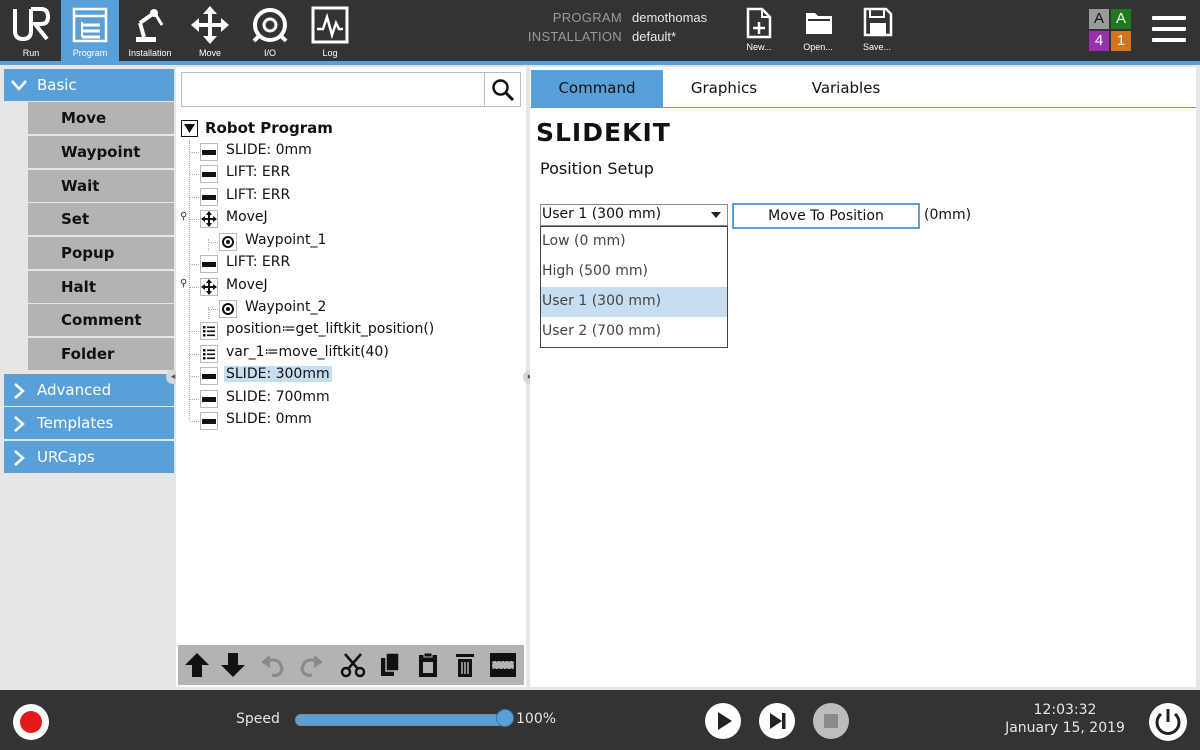 Image resolution: width=1200 pixels, height=750 pixels. I want to click on program-key: PROGRAM, so click(587, 17).